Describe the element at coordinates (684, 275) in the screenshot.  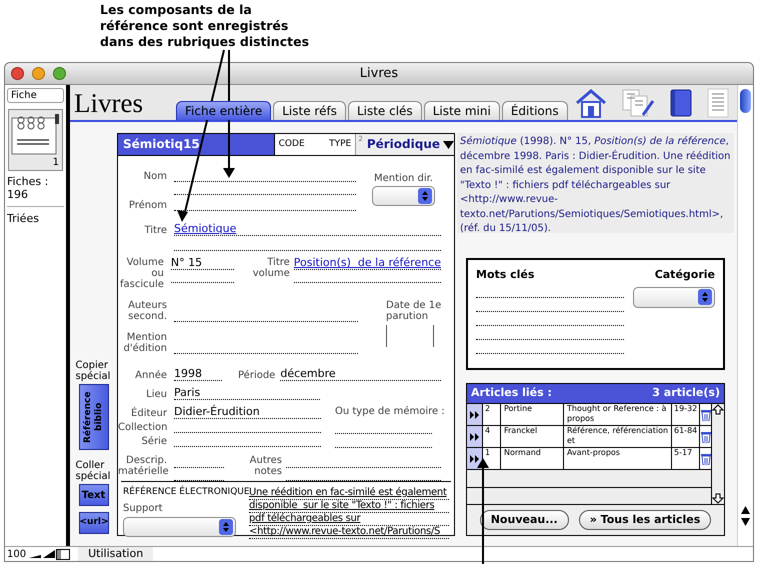
I see `category-label: Catégorie` at that location.